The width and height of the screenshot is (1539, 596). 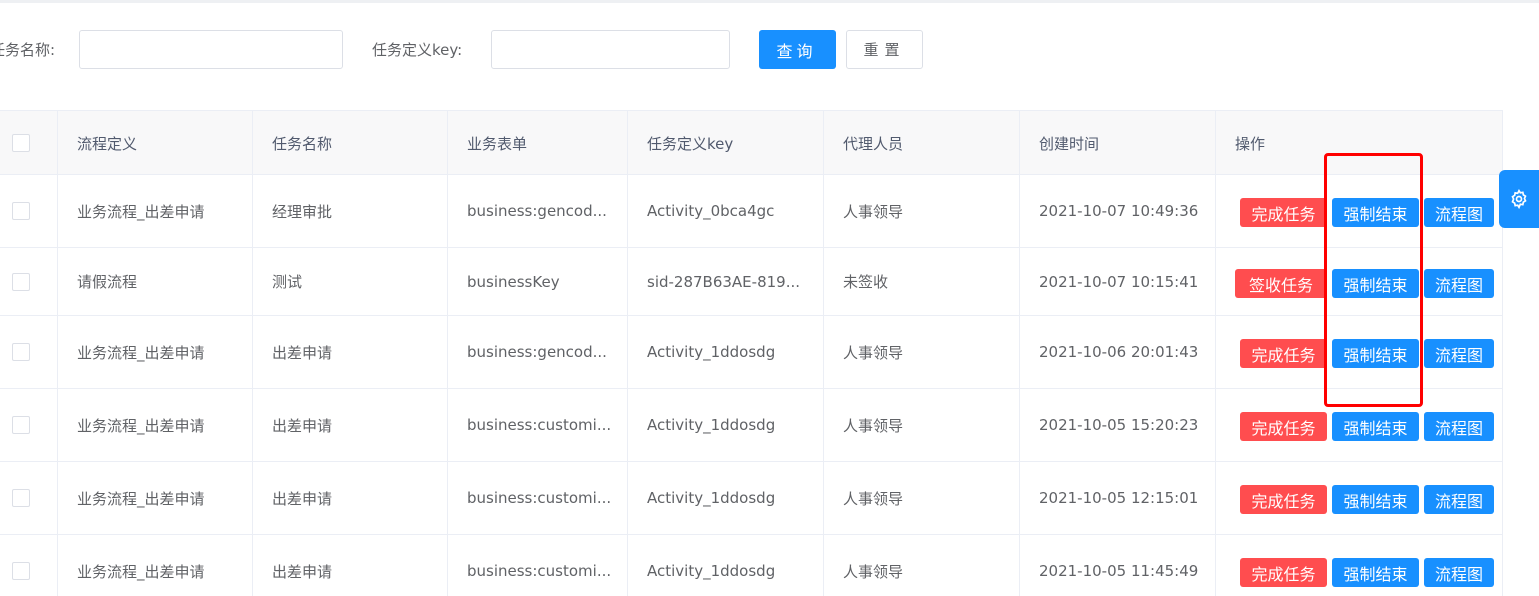 What do you see at coordinates (1118, 281) in the screenshot?
I see `cell-created-time: 2021-10-07 10:15:41` at bounding box center [1118, 281].